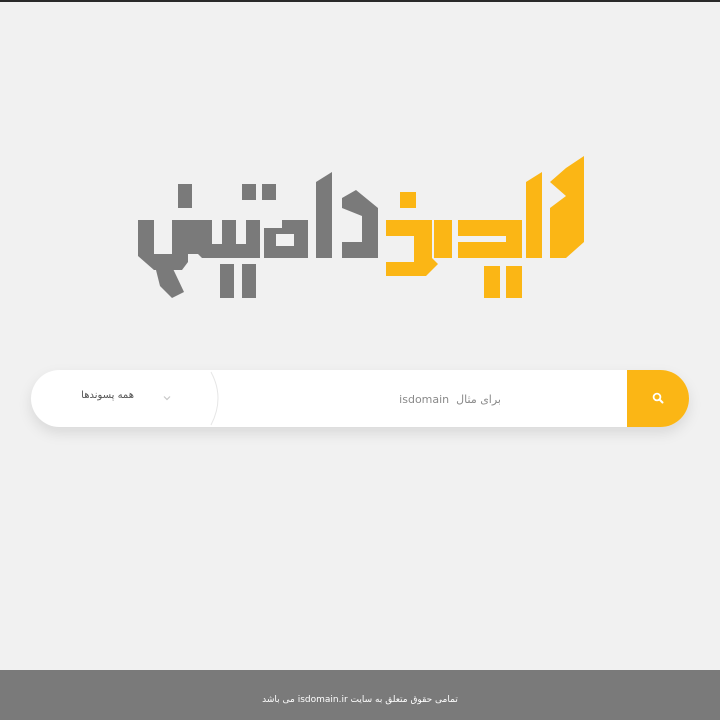 This screenshot has width=720, height=720. I want to click on top-border, so click(360, 1).